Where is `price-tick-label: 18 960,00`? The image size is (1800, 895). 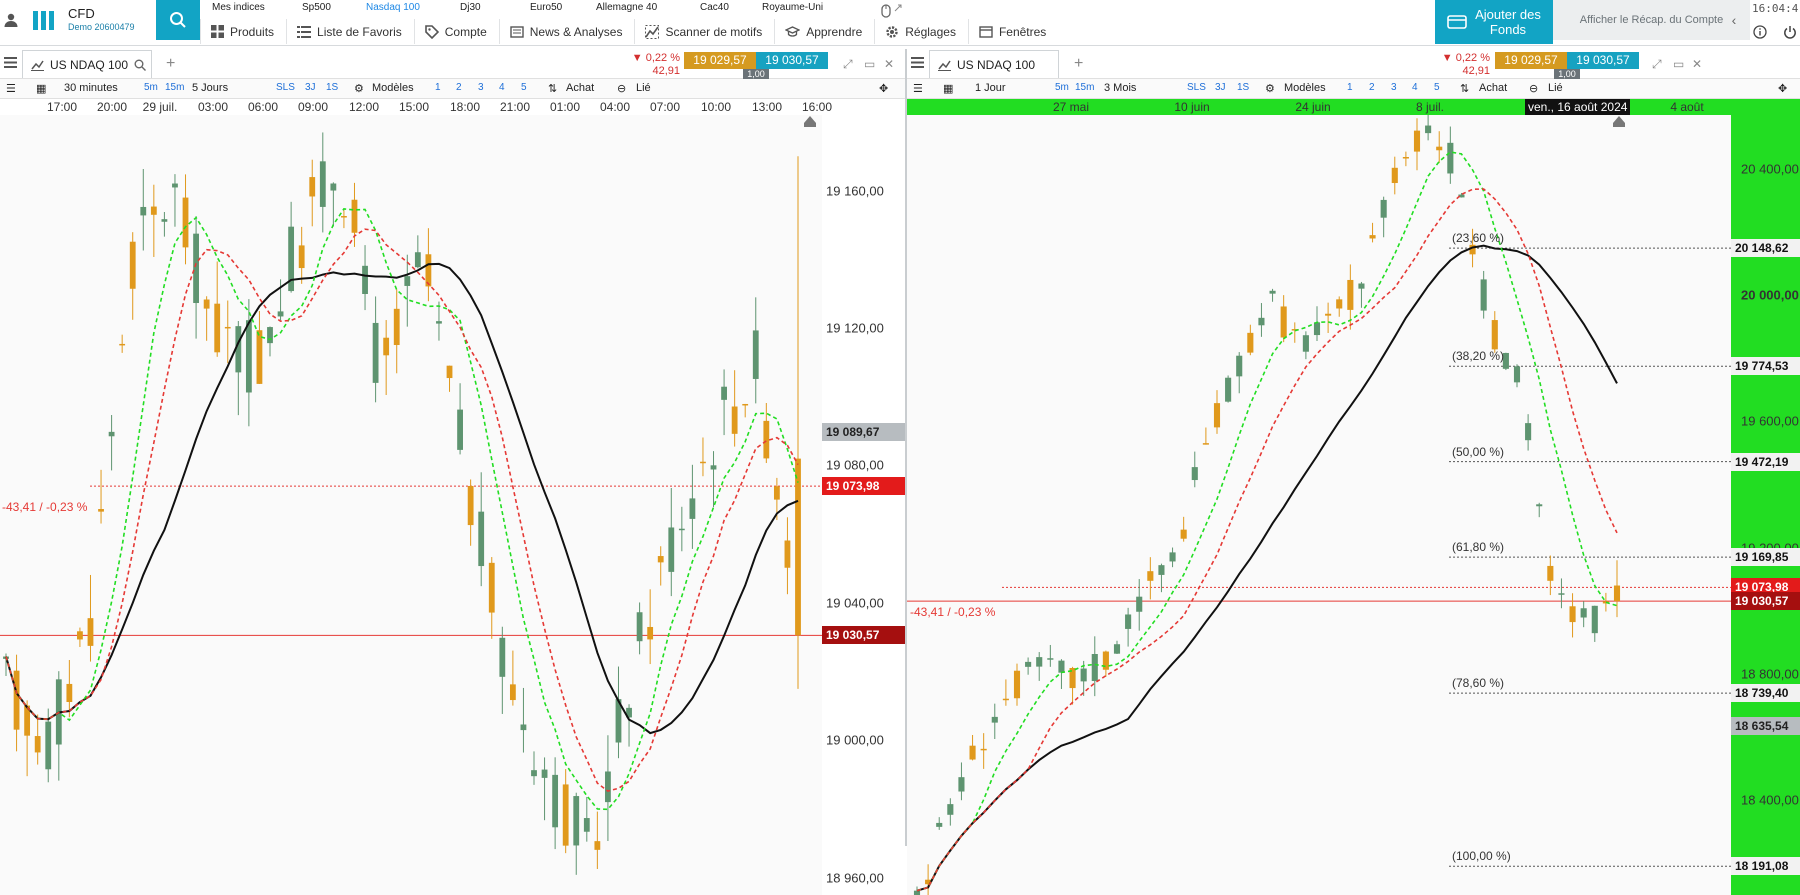 price-tick-label: 18 960,00 is located at coordinates (855, 878).